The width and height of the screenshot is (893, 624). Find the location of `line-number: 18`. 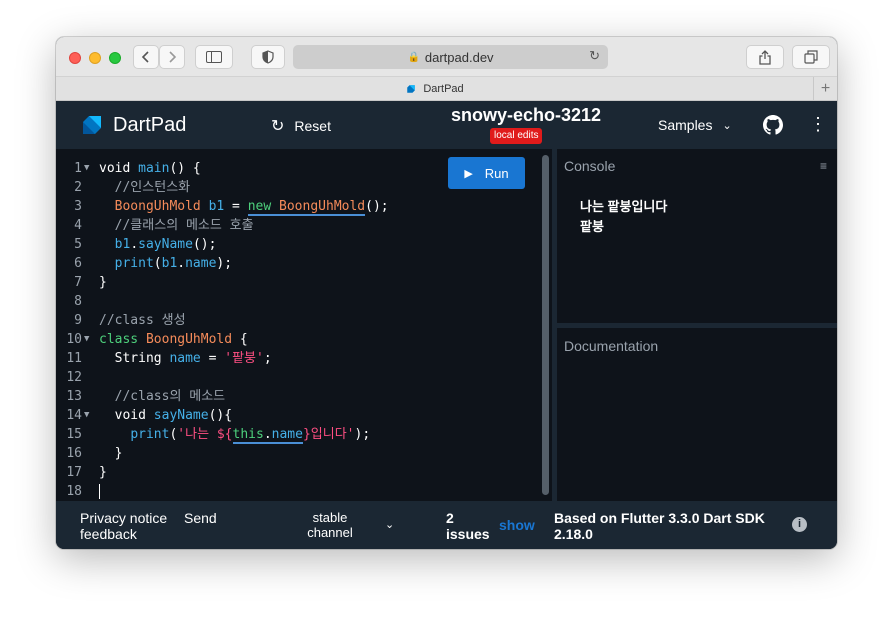

line-number: 18 is located at coordinates (74, 491).